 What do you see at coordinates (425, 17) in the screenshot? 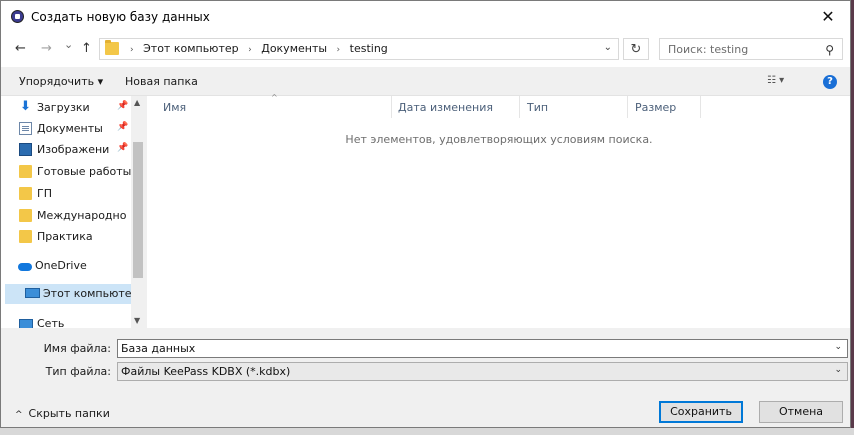
I see `title-bar: Создать новую базу данных ✕` at bounding box center [425, 17].